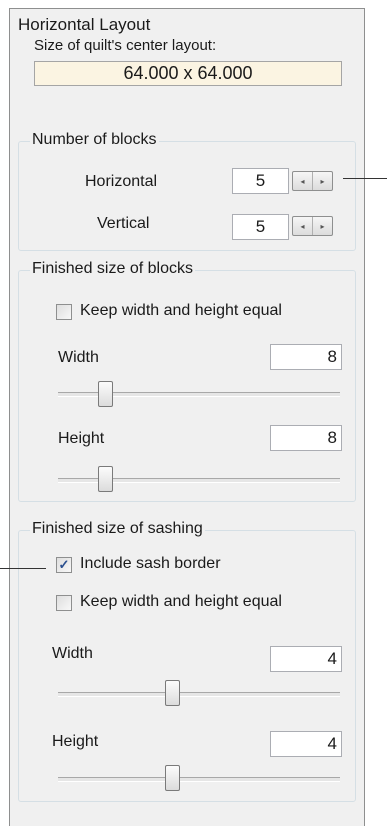 This screenshot has height=827, width=387. I want to click on sash-keep-equal-checkbox, so click(64, 603).